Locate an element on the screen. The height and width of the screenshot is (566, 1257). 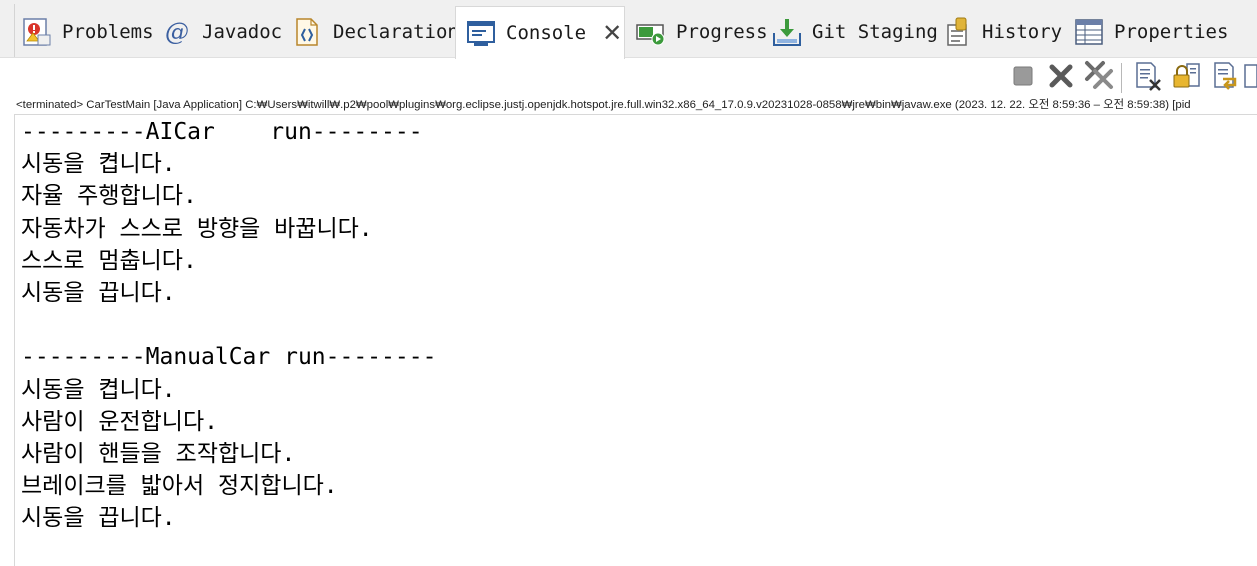
tab-git-staging: Git Staging is located at coordinates (855, 32).